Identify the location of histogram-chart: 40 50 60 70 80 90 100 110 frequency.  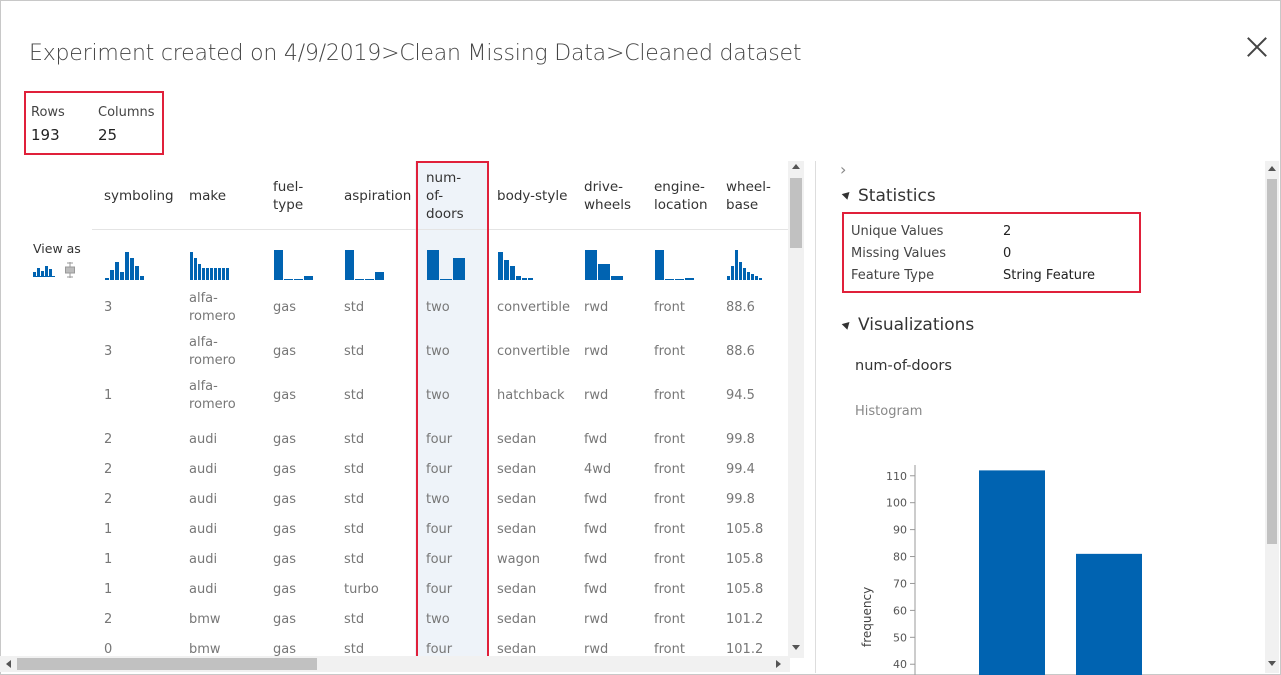
(1001, 570).